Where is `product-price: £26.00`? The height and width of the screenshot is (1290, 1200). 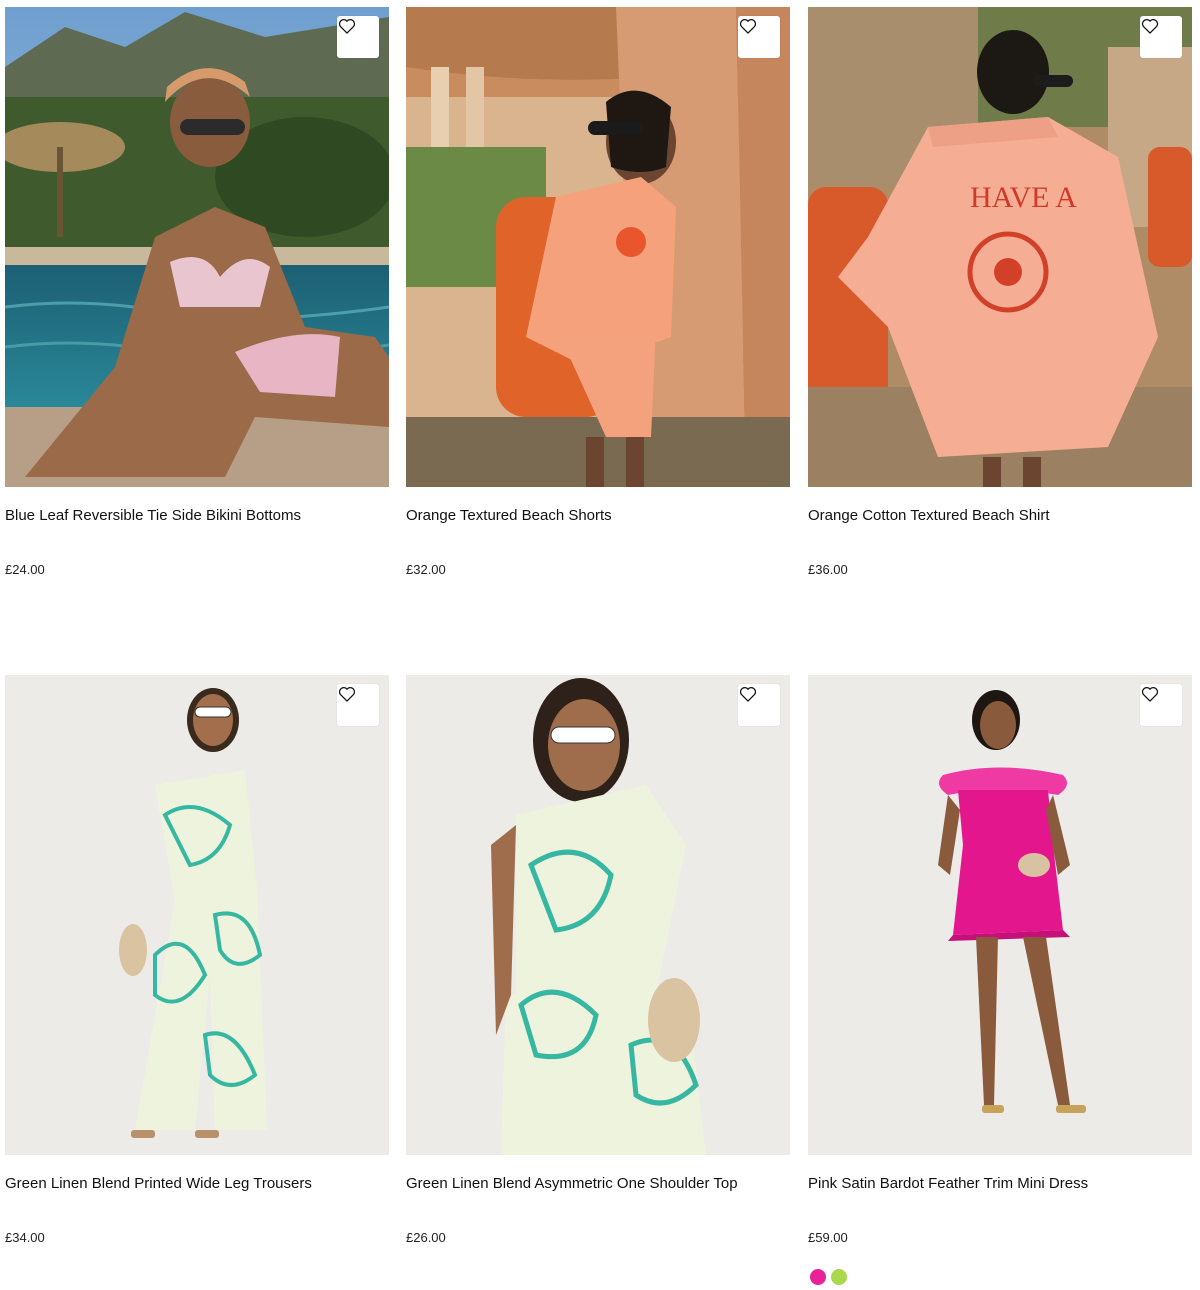
product-price: £26.00 is located at coordinates (426, 1237).